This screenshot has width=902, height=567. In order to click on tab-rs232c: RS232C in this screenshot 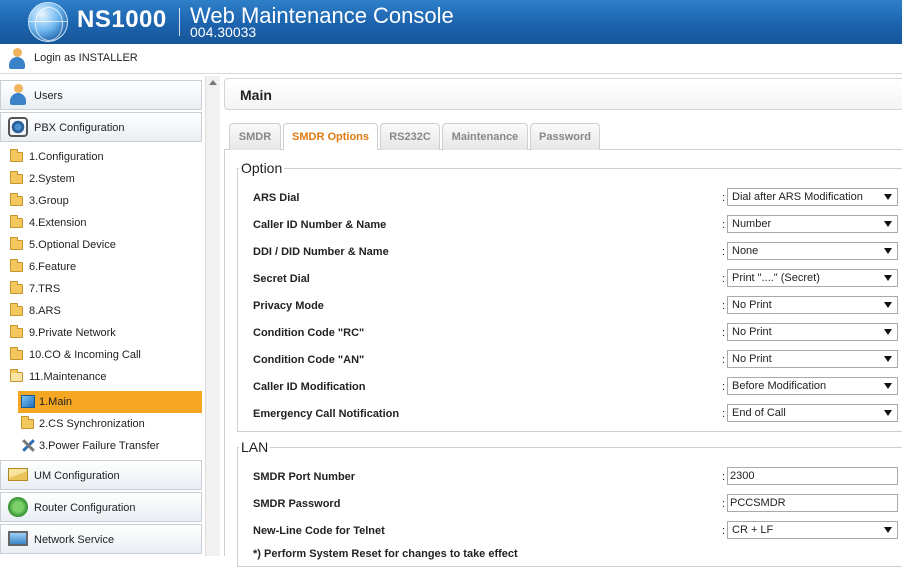, I will do `click(410, 136)`.